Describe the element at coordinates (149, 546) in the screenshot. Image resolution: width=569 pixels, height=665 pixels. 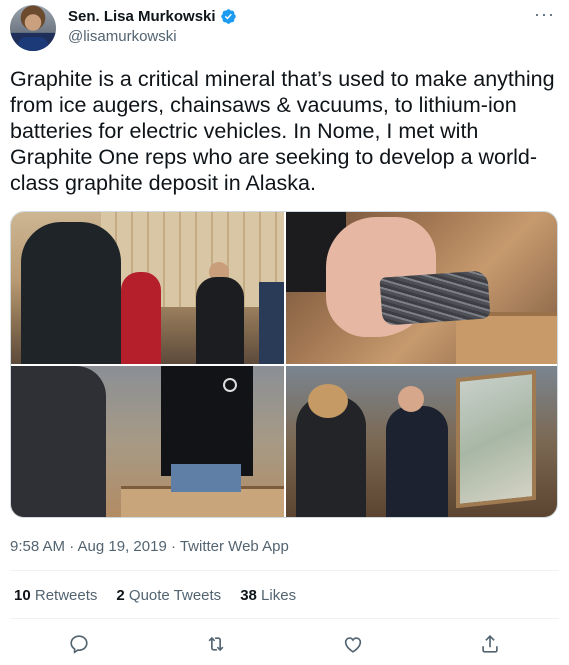
I see `tweet-timestamp: 9:58 AM · Aug 19, 2019 · Twitter Web App` at that location.